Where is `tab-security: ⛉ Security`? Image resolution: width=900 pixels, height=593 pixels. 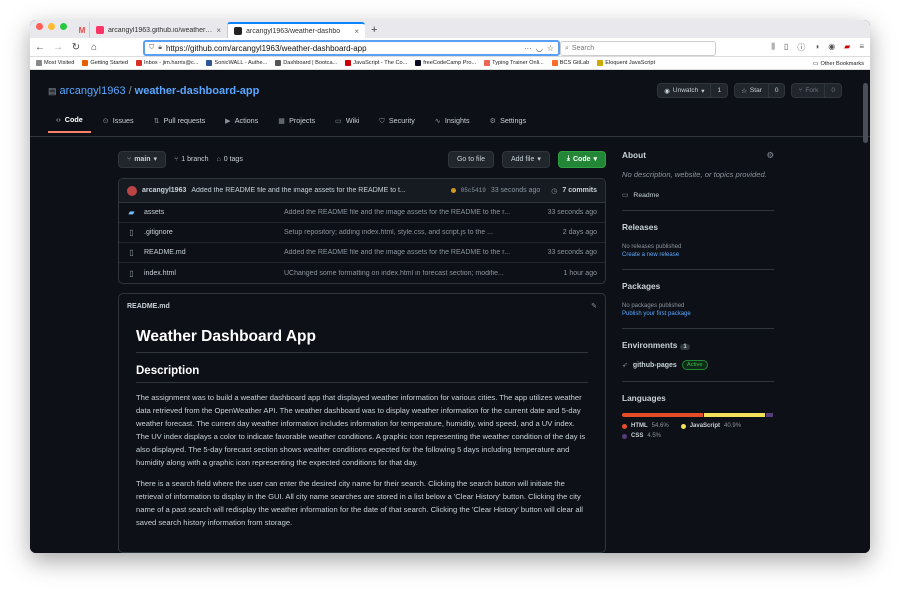 tab-security: ⛉ Security is located at coordinates (396, 124).